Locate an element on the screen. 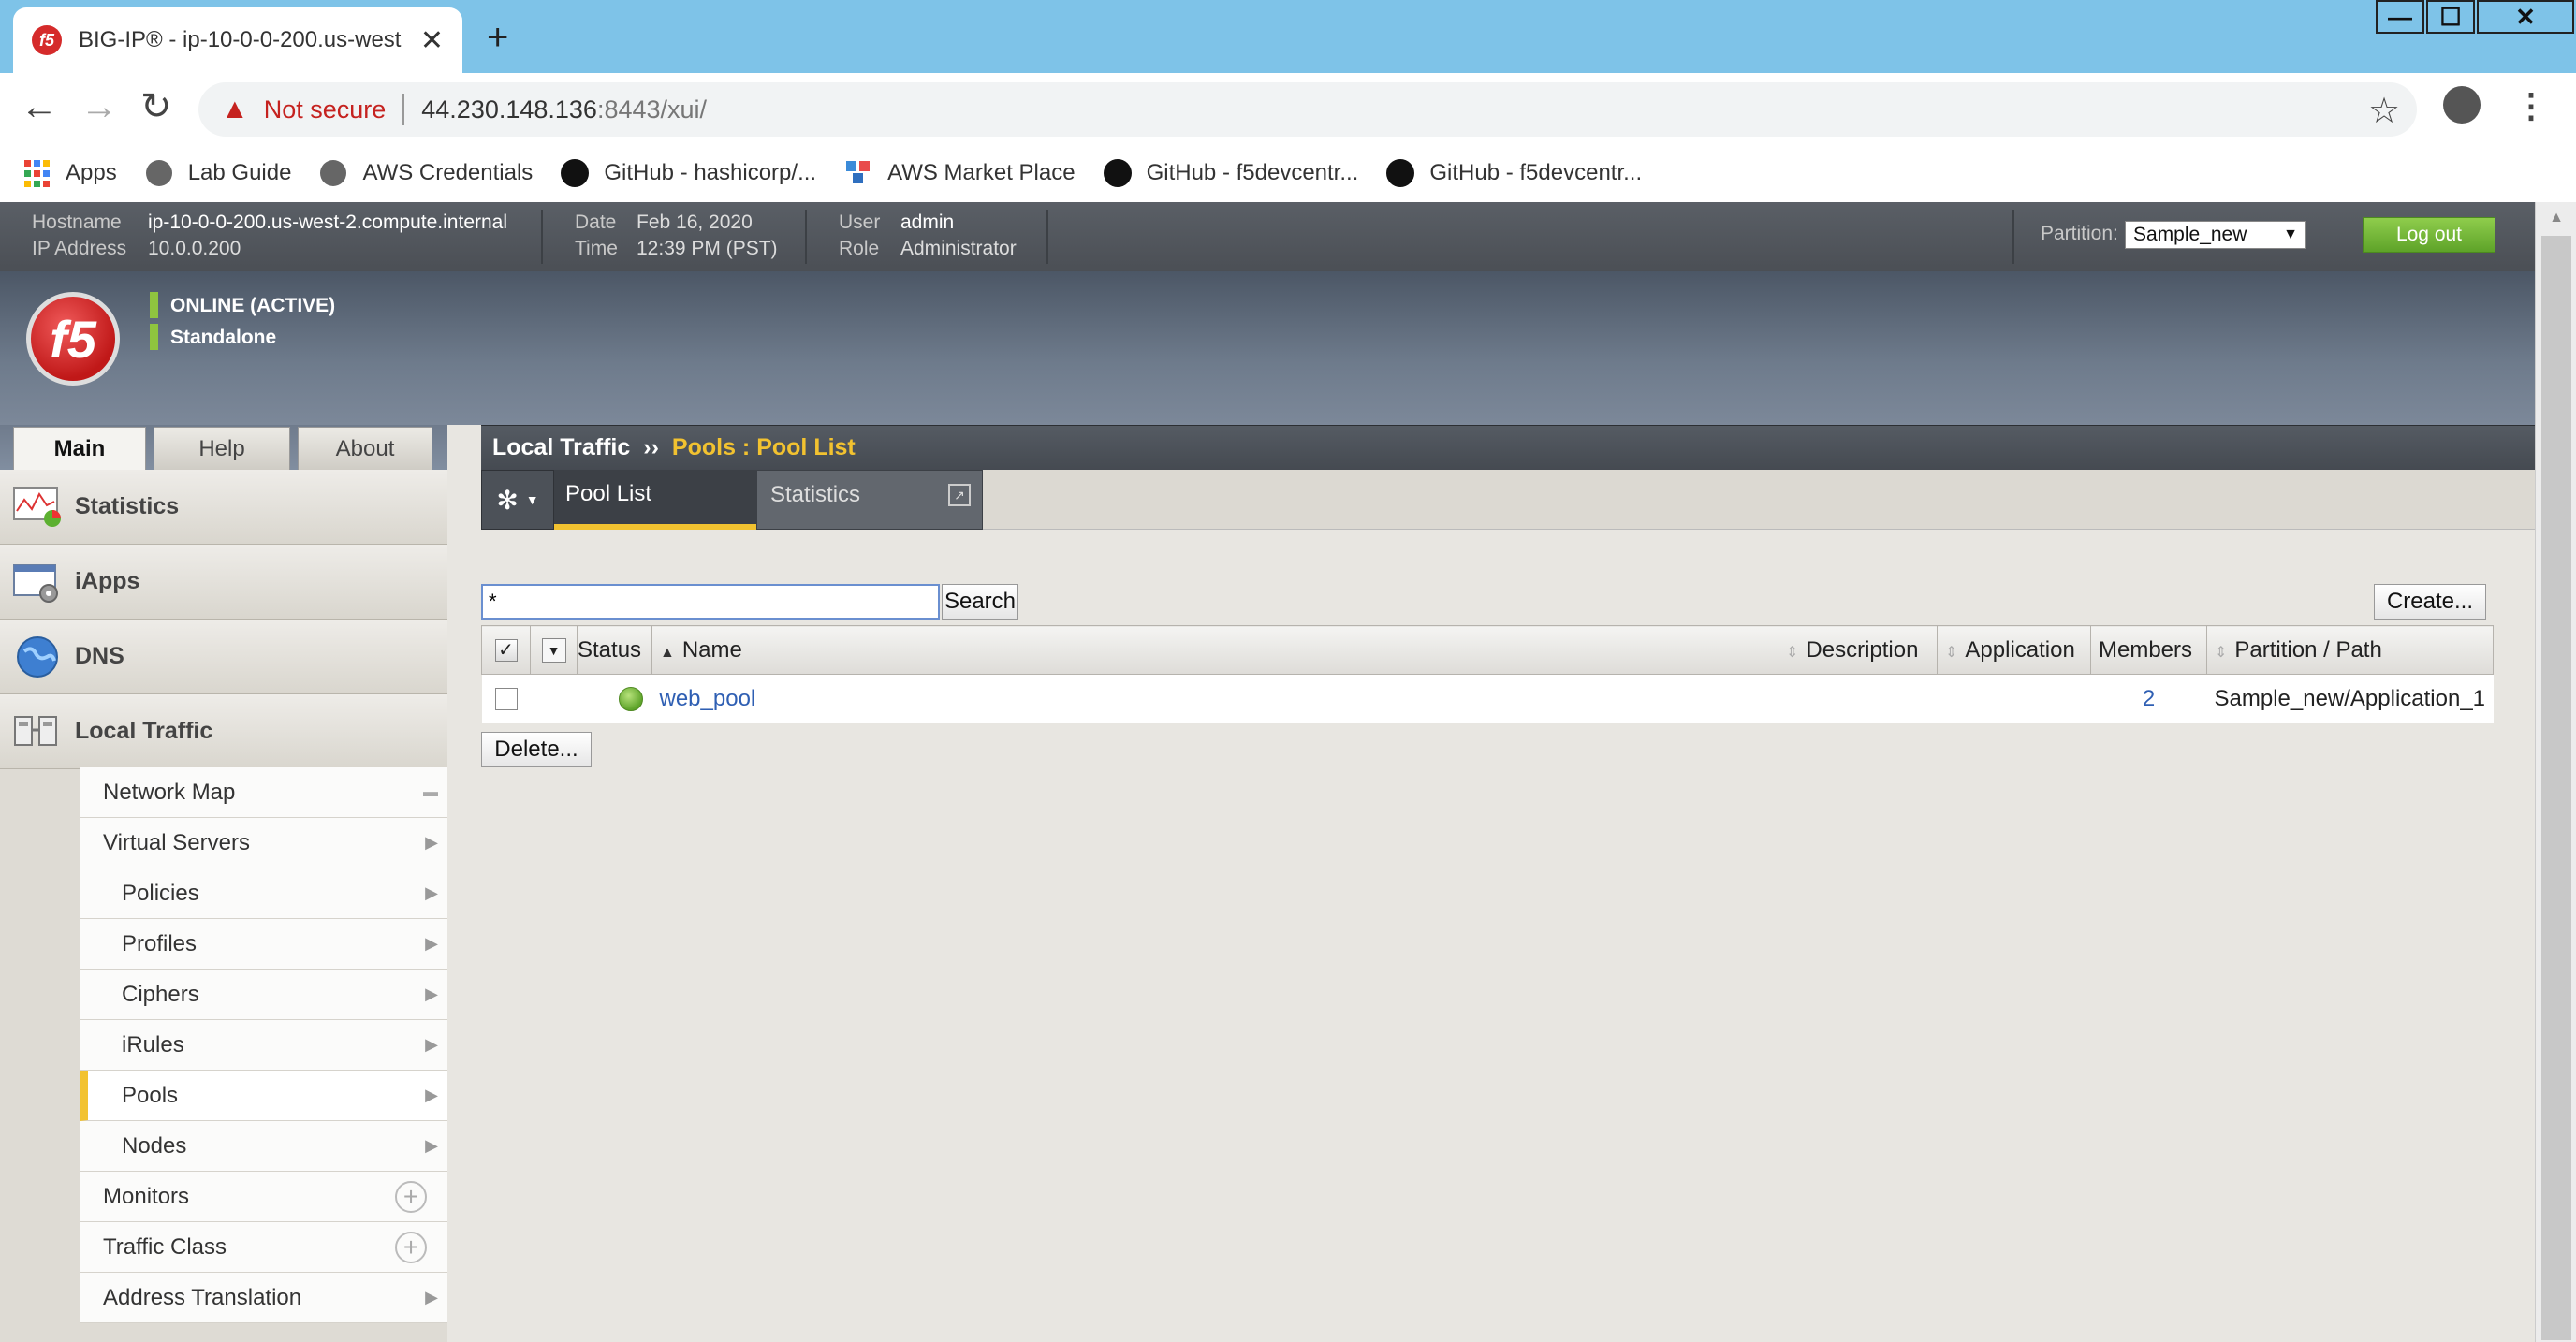 This screenshot has width=2576, height=1342. submenu-item-monitors: Monitors + is located at coordinates (263, 1197).